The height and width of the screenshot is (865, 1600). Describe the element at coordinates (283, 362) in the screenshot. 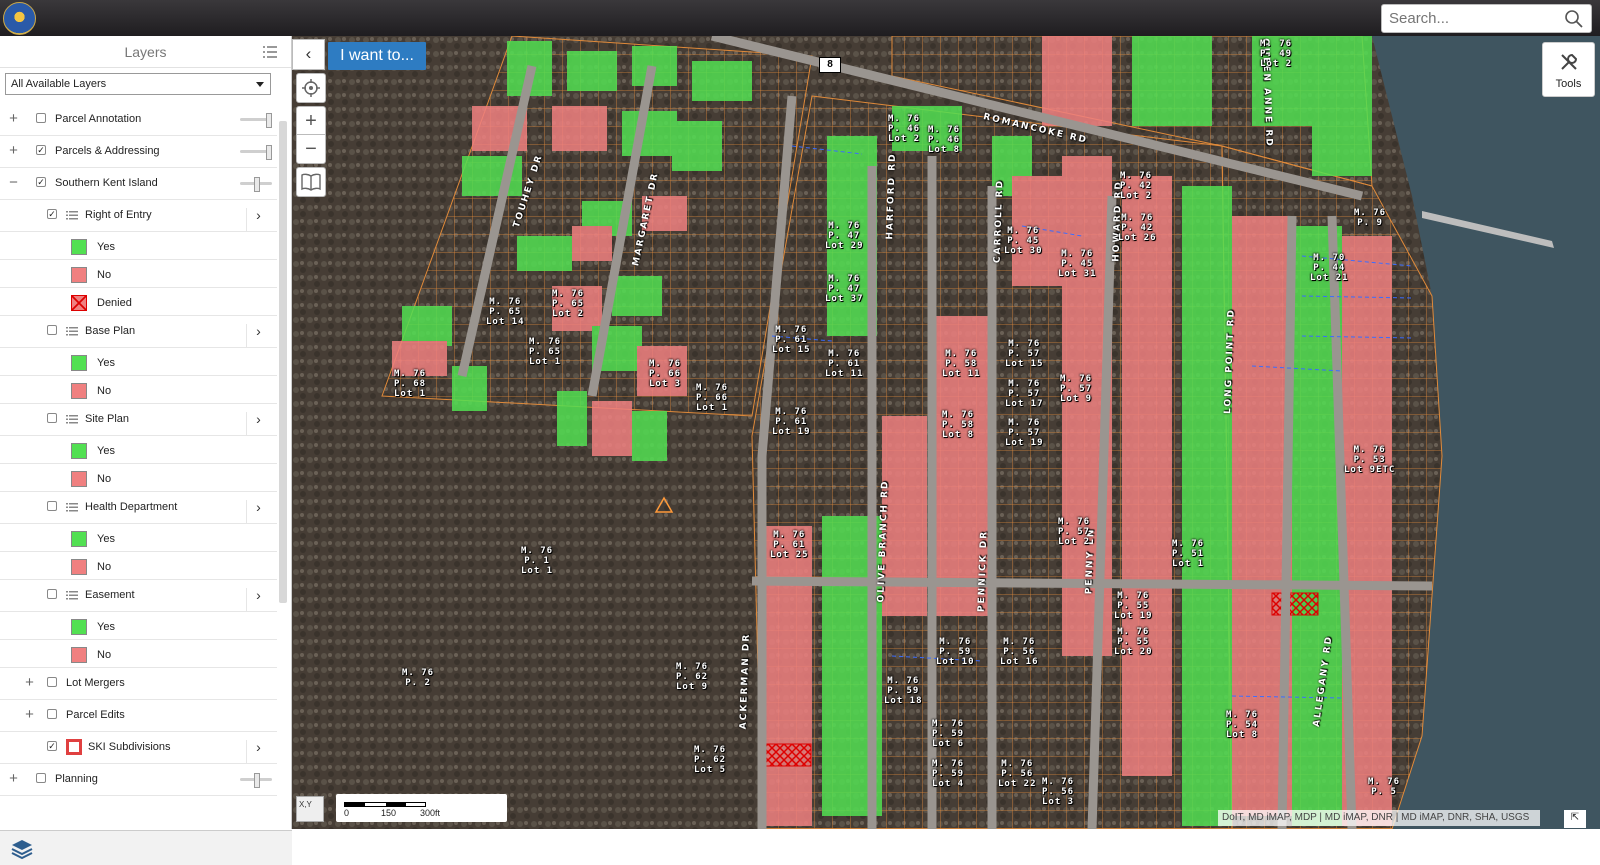

I see `panel-scrollbar` at that location.